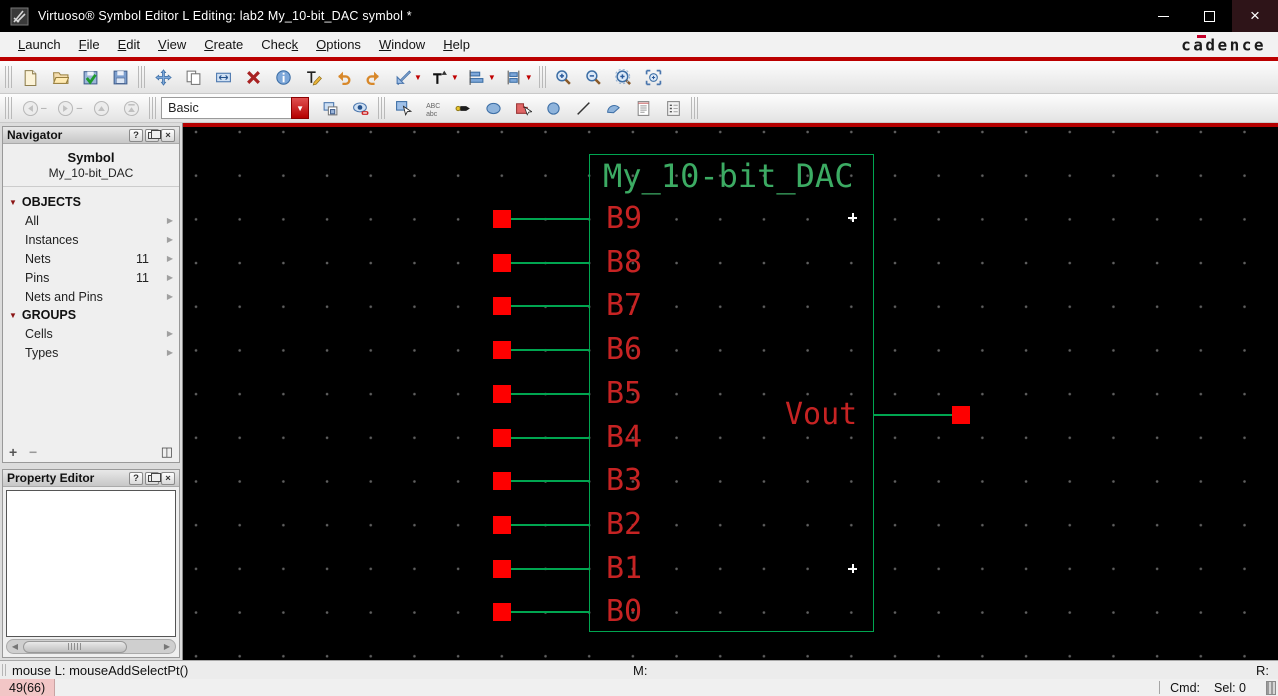 This screenshot has height=696, width=1278. I want to click on properties-button, so click(283, 77).